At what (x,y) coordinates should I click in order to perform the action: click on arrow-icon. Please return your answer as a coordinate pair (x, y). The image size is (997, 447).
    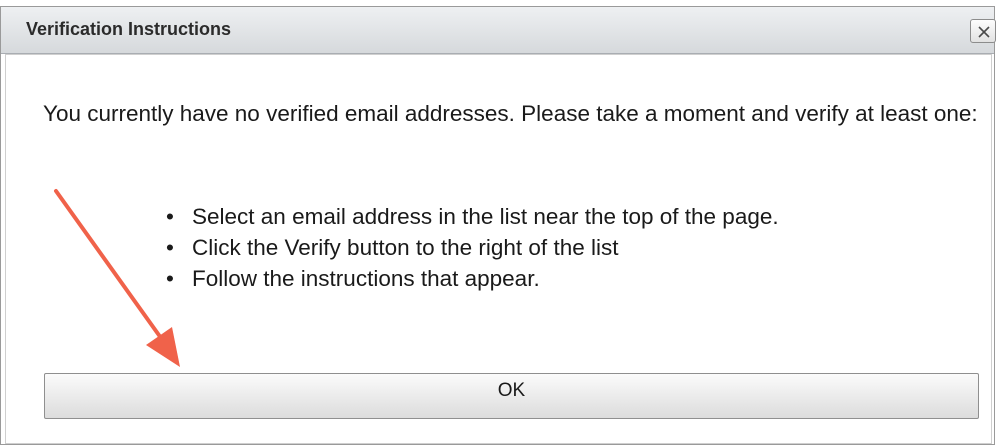
    Looking at the image, I should click on (117, 278).